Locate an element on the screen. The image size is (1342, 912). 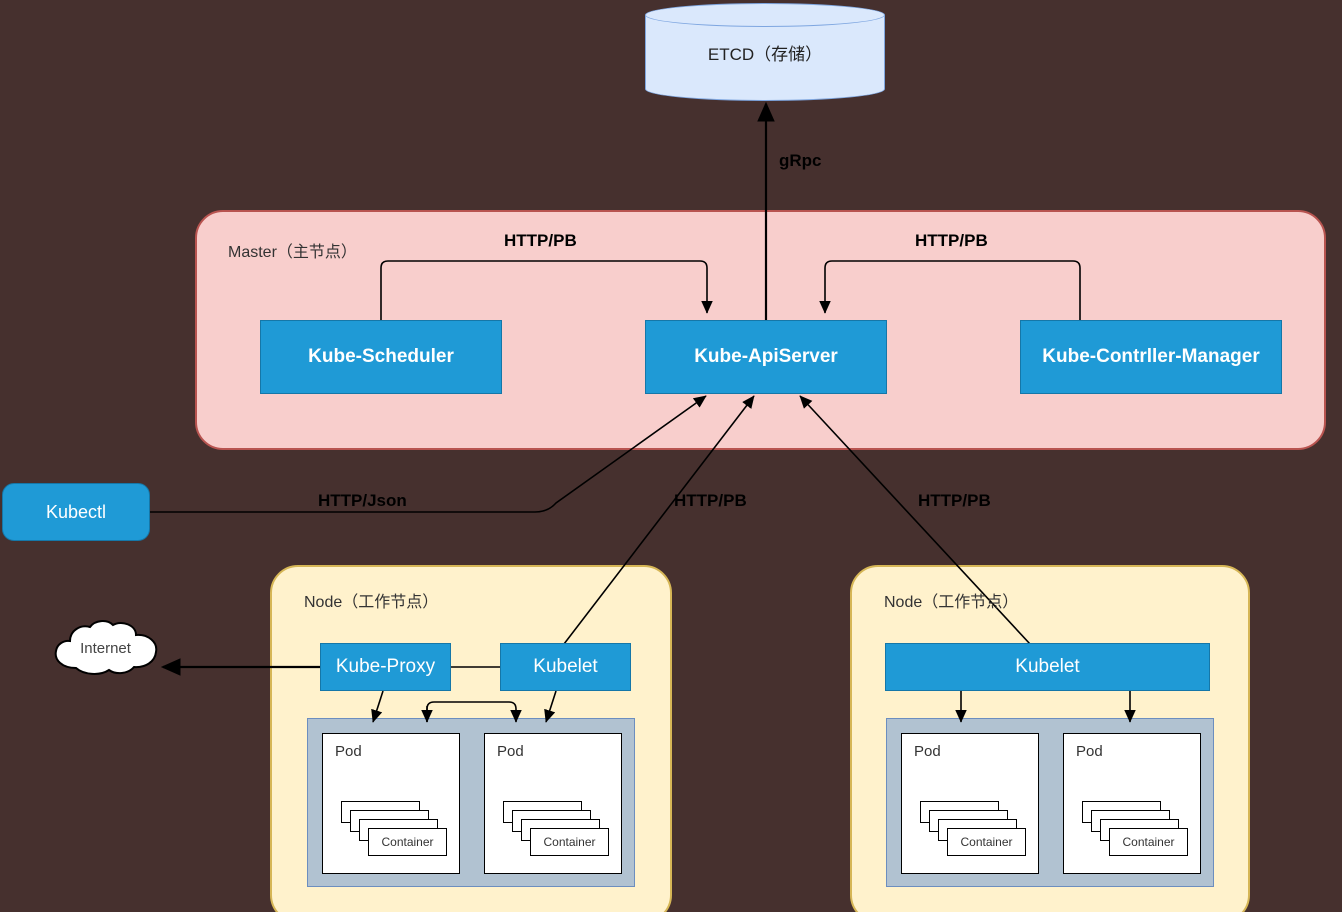
internet-cloud: Internet is located at coordinates (105, 648).